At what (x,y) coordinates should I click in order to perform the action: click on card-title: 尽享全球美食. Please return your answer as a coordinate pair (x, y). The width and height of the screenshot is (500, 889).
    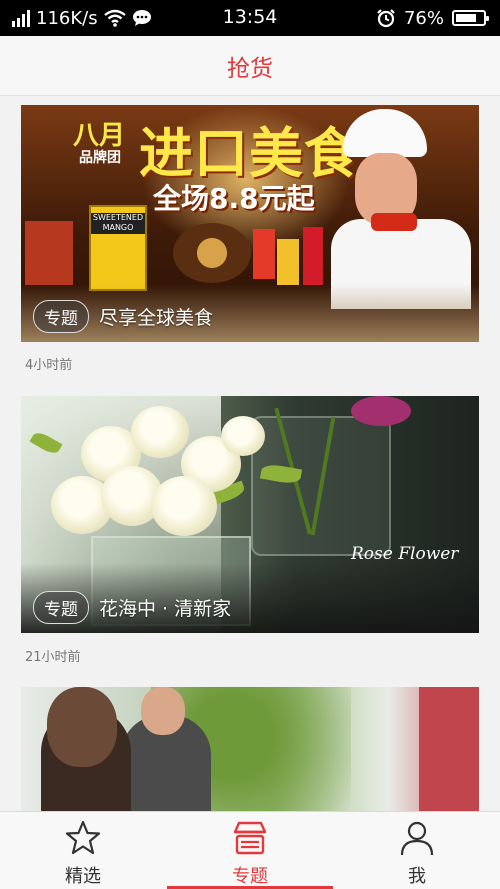
    Looking at the image, I should click on (156, 318).